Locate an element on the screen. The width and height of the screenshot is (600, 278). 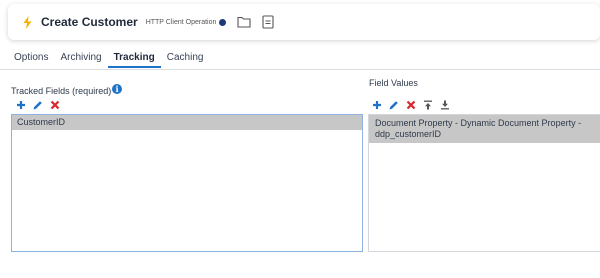
field-values-toolbar is located at coordinates (410, 105).